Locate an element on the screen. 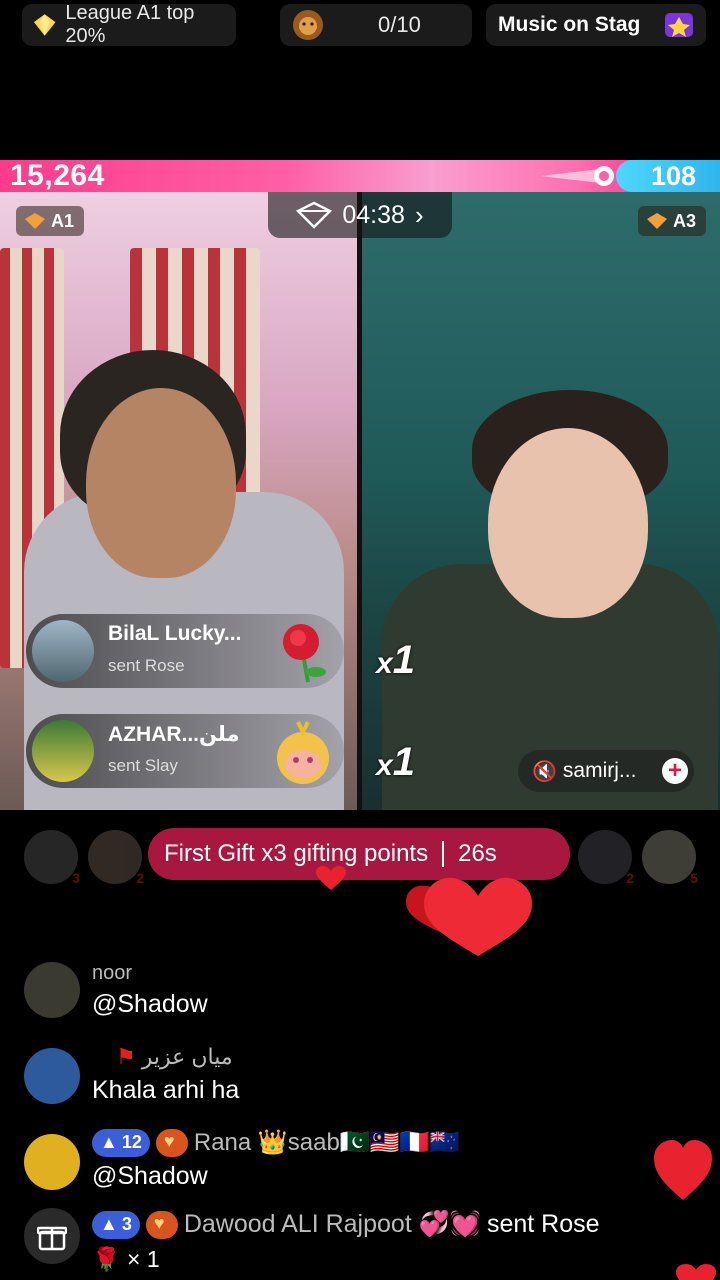 Image resolution: width=720 pixels, height=1280 pixels. banner-separator is located at coordinates (443, 854).